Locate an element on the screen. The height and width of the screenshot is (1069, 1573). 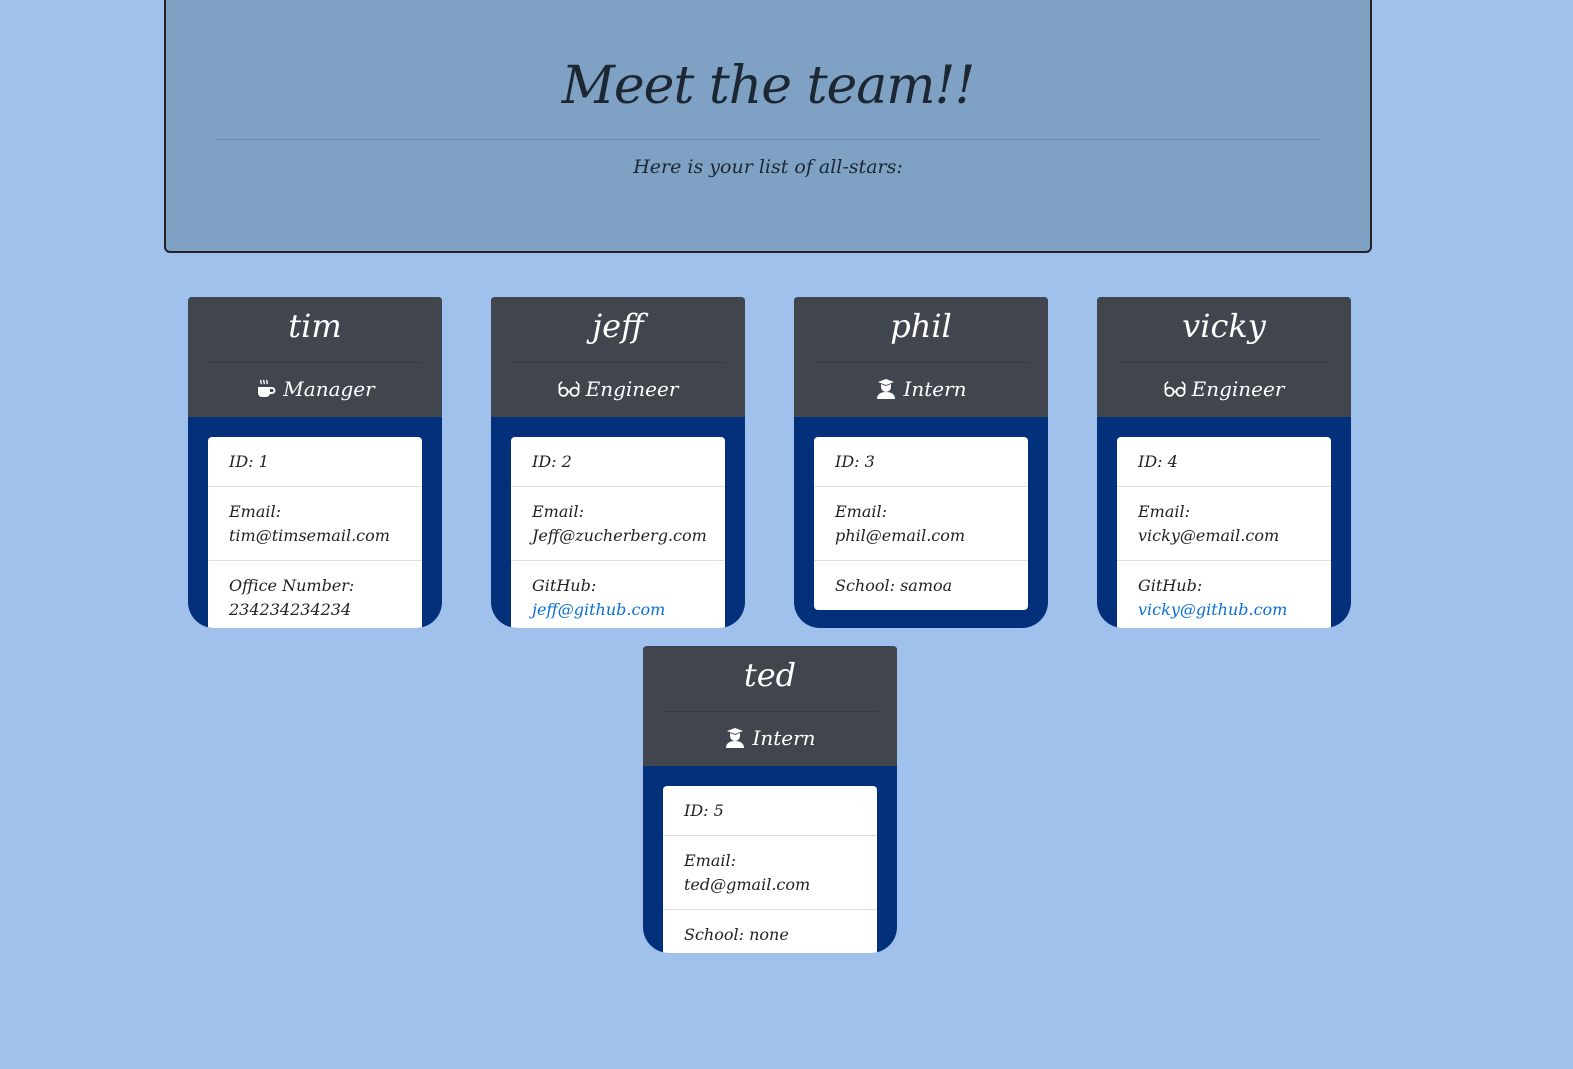
id-item: ID: 2 is located at coordinates (618, 462).